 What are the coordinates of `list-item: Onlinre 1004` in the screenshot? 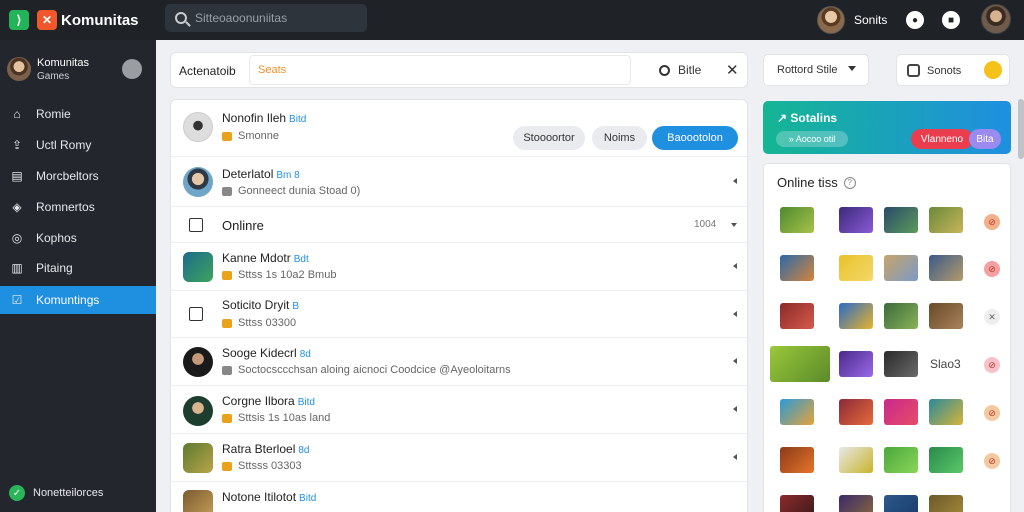 It's located at (459, 225).